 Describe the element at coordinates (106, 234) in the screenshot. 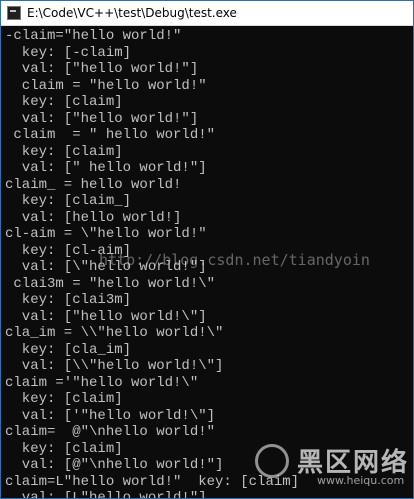

I see `console-line: cl-aim = \"hello world!"` at that location.